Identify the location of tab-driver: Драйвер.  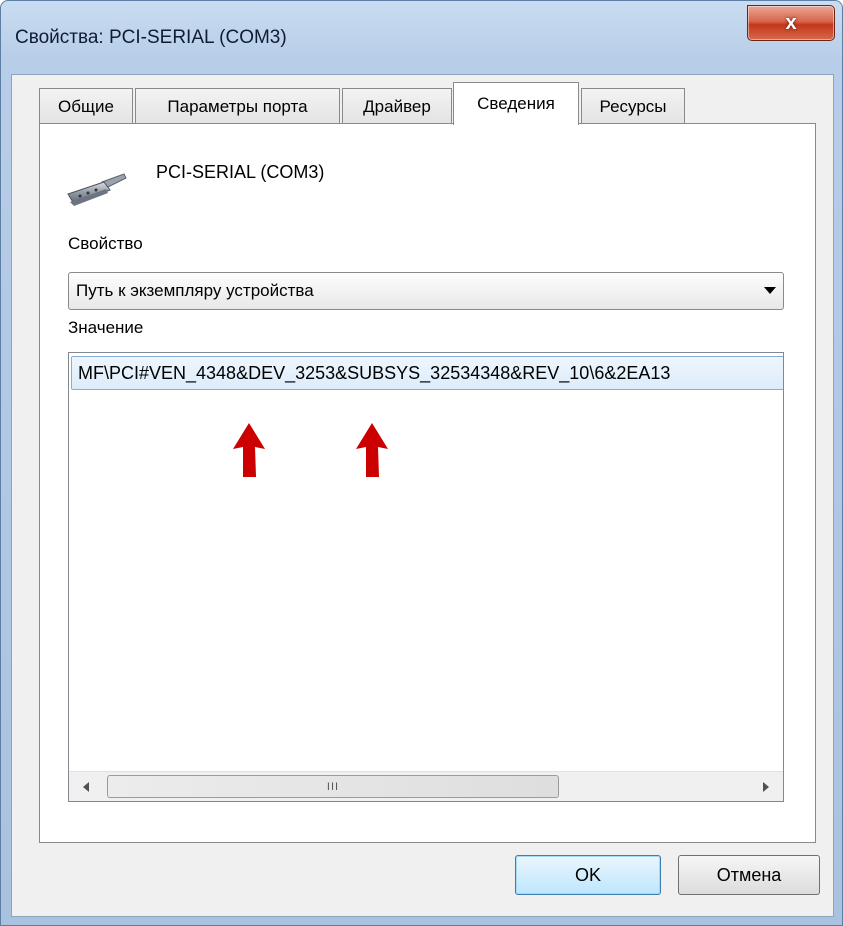
(397, 106).